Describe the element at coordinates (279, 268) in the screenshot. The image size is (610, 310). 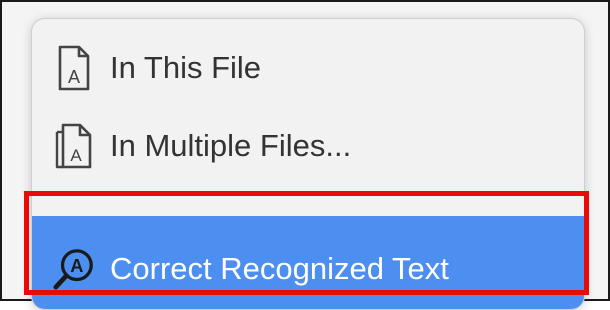
I see `menu-item-label: Correct Recognized Text` at that location.